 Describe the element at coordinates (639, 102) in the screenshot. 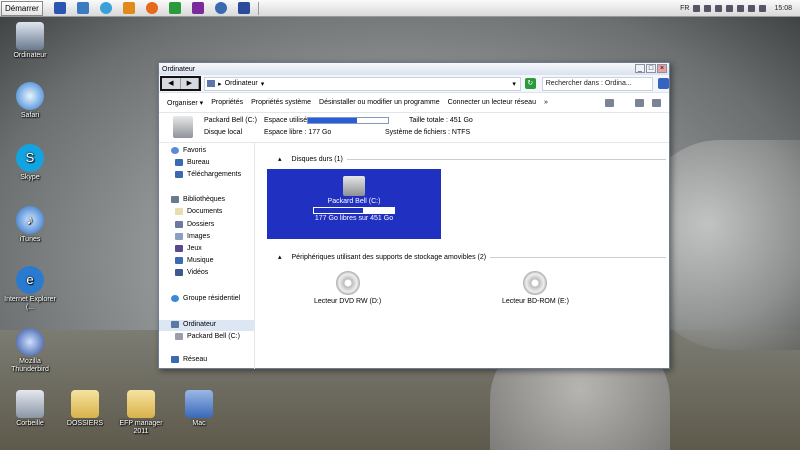

I see `preview-pane-icon` at that location.